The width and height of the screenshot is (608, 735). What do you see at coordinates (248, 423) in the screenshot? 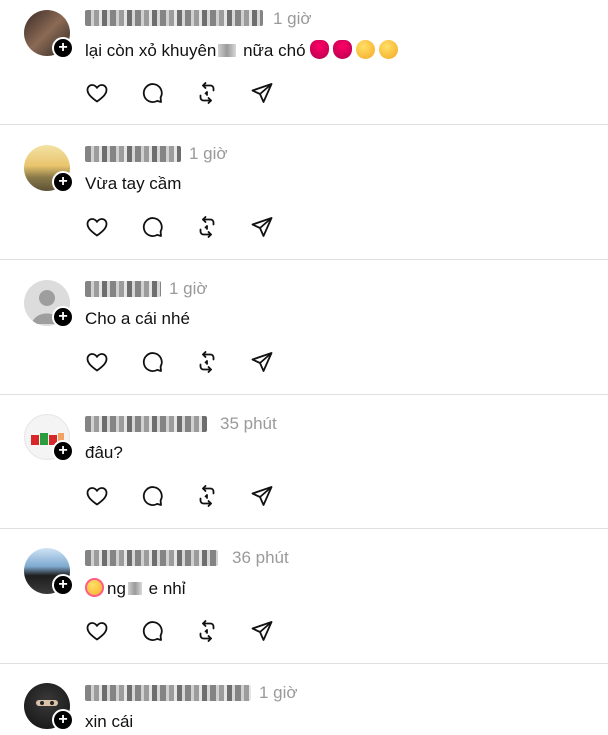
I see `timestamp: 35 phút` at bounding box center [248, 423].